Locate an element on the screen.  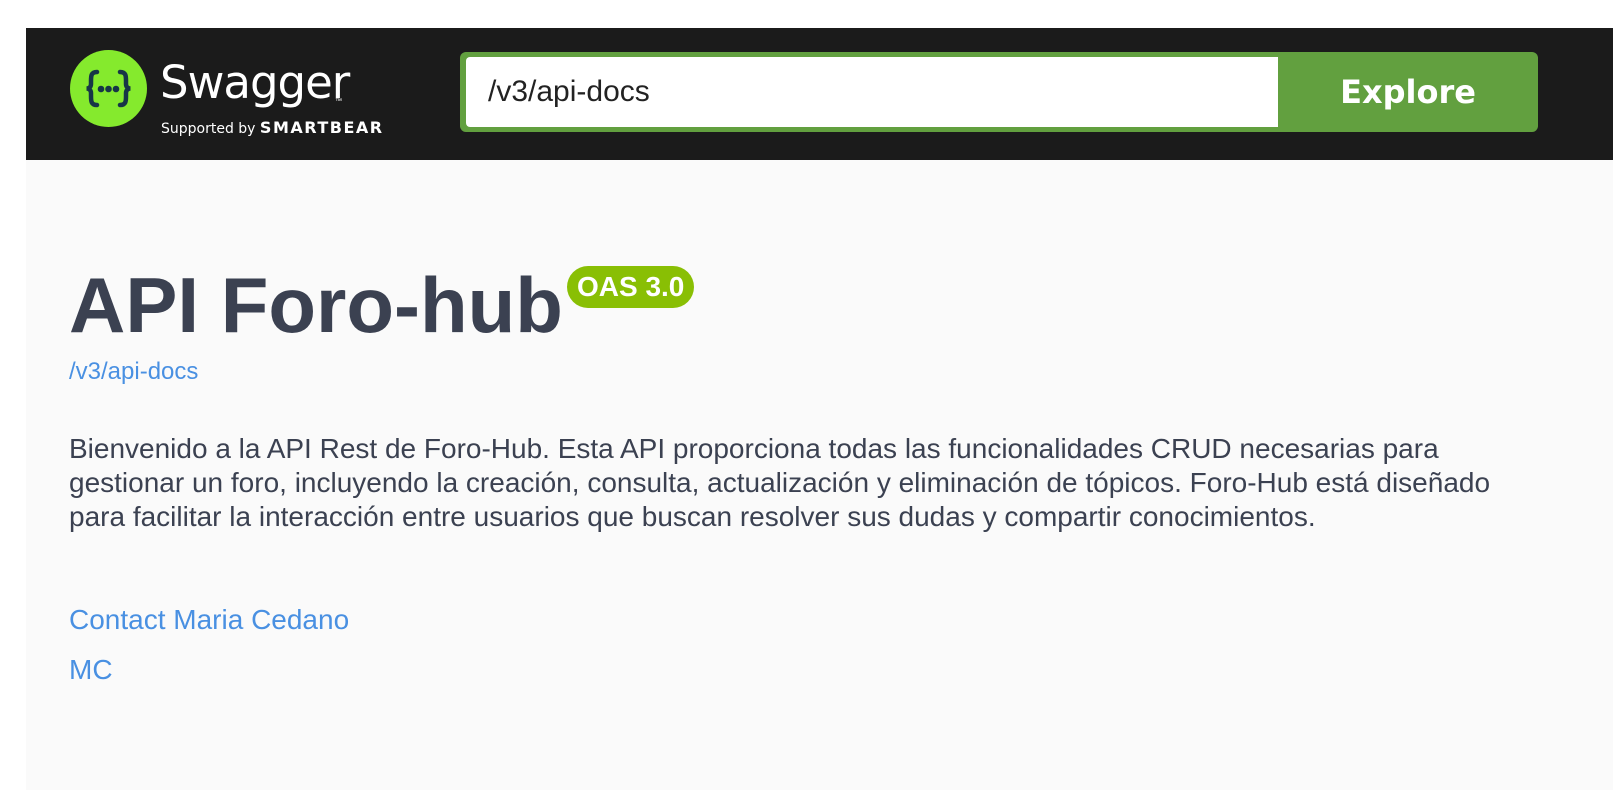
api-title: API Foro-hub is located at coordinates (316, 305).